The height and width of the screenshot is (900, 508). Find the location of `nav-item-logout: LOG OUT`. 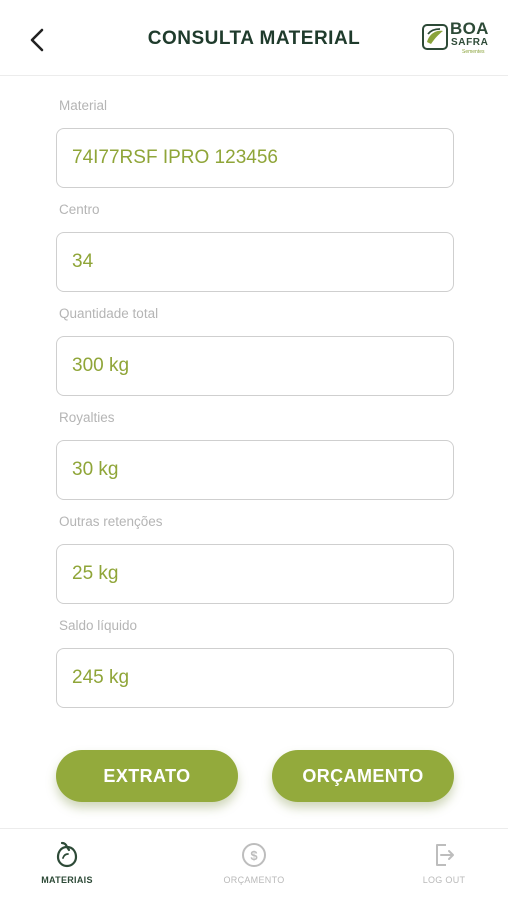

nav-item-logout: LOG OUT is located at coordinates (444, 863).